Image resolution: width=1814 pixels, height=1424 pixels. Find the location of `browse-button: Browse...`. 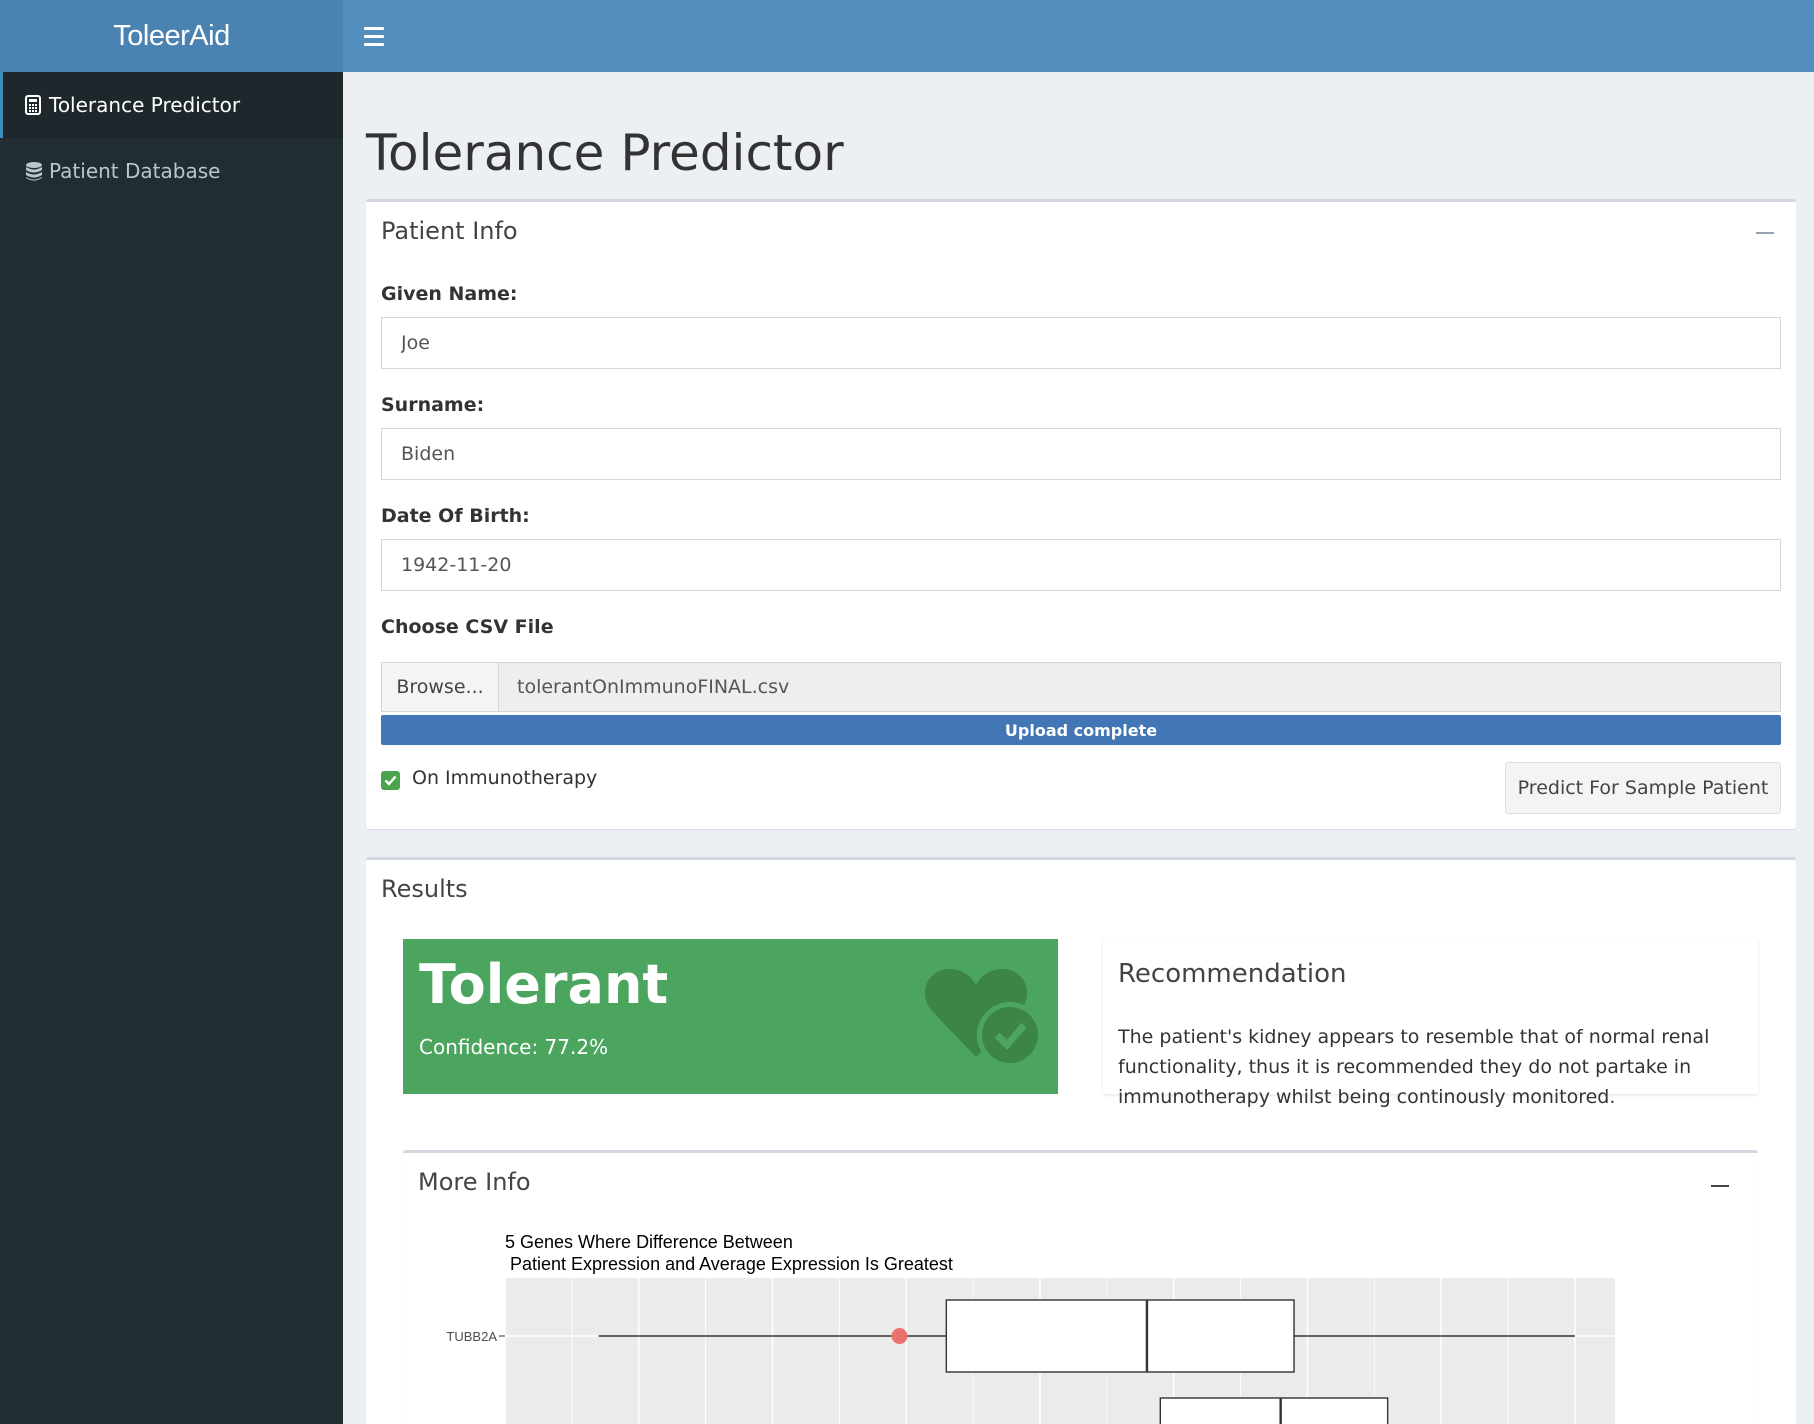

browse-button: Browse... is located at coordinates (440, 687).